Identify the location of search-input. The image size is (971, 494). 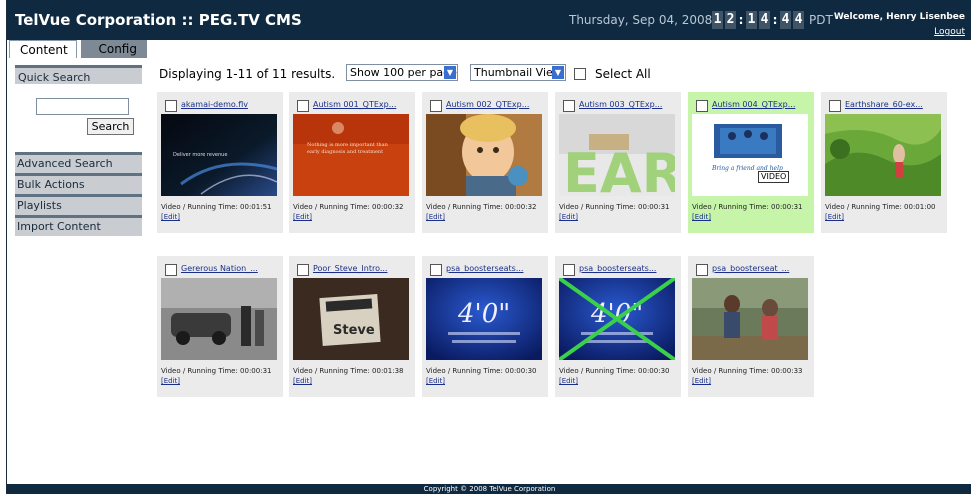
(82, 106).